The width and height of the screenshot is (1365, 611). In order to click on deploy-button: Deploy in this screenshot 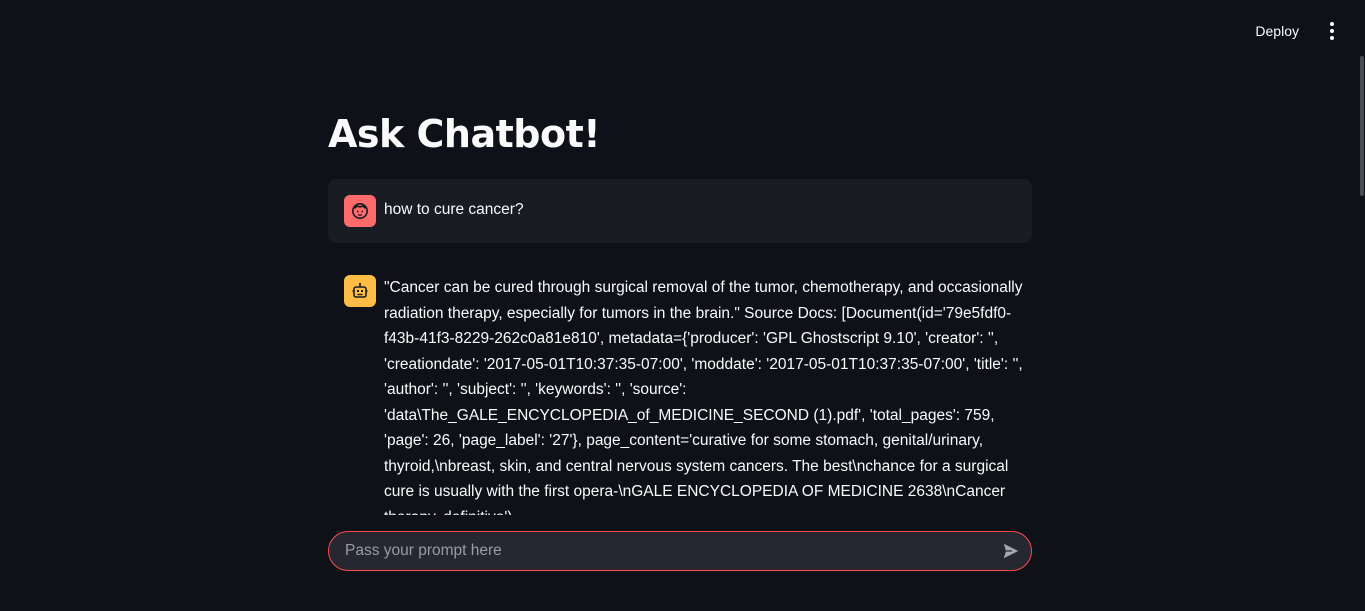, I will do `click(1277, 31)`.